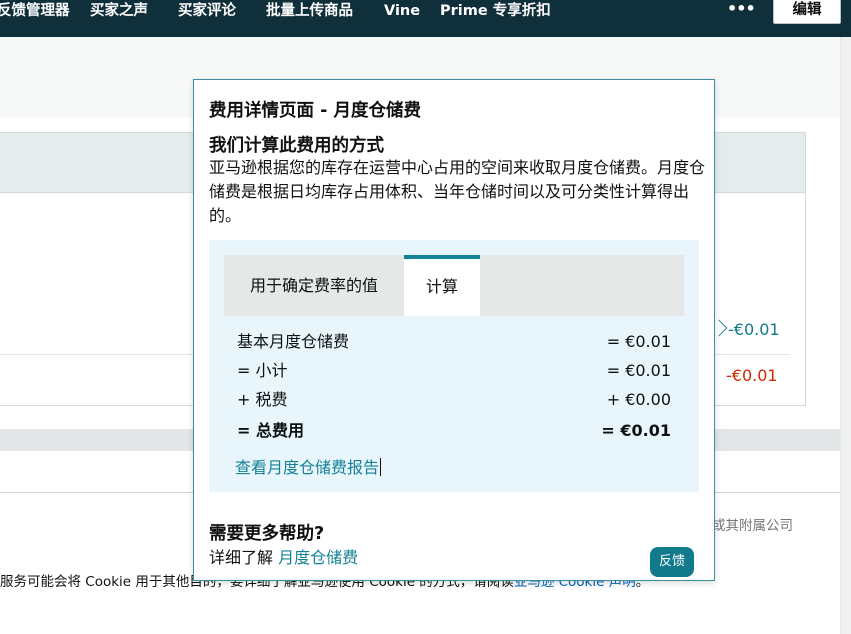 The image size is (851, 634). What do you see at coordinates (270, 430) in the screenshot?
I see `calc-row-label: = 总费用` at bounding box center [270, 430].